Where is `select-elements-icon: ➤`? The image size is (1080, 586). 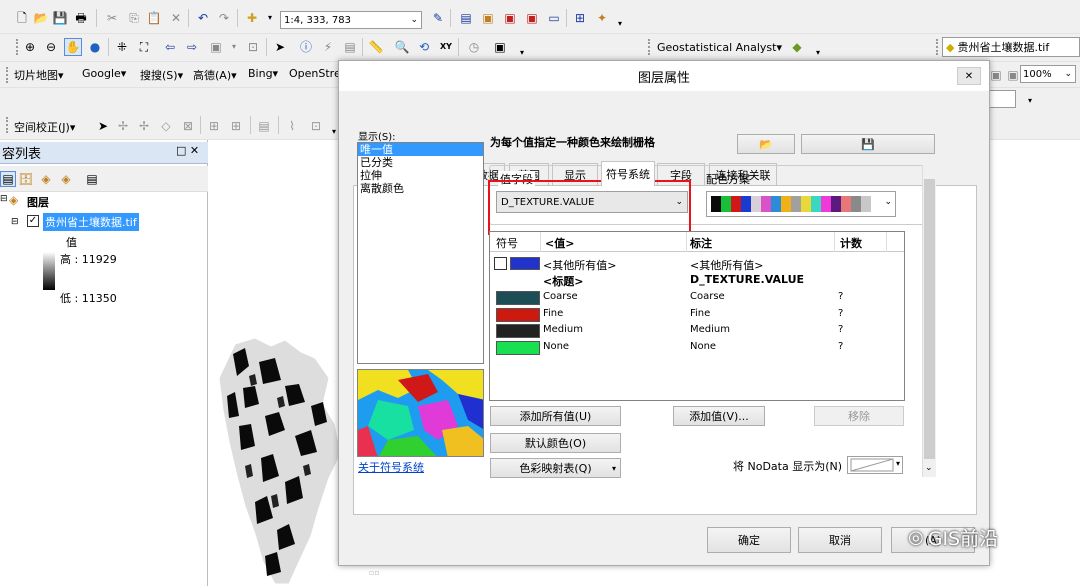 select-elements-icon: ➤ is located at coordinates (280, 47).